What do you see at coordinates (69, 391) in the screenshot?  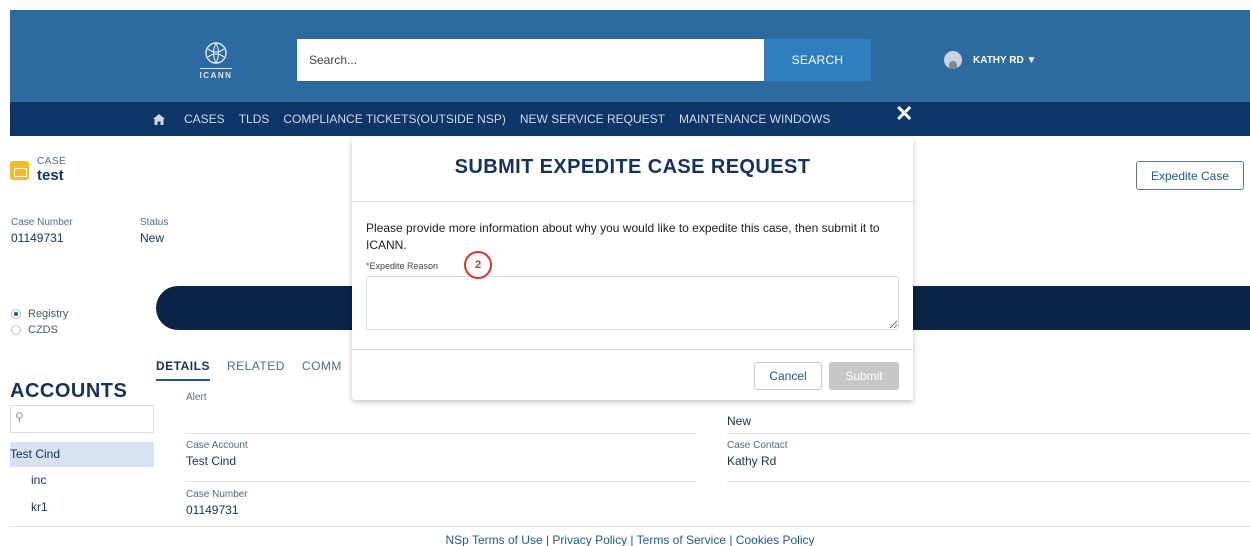 I see `accounts-title: ACCOUNTS` at bounding box center [69, 391].